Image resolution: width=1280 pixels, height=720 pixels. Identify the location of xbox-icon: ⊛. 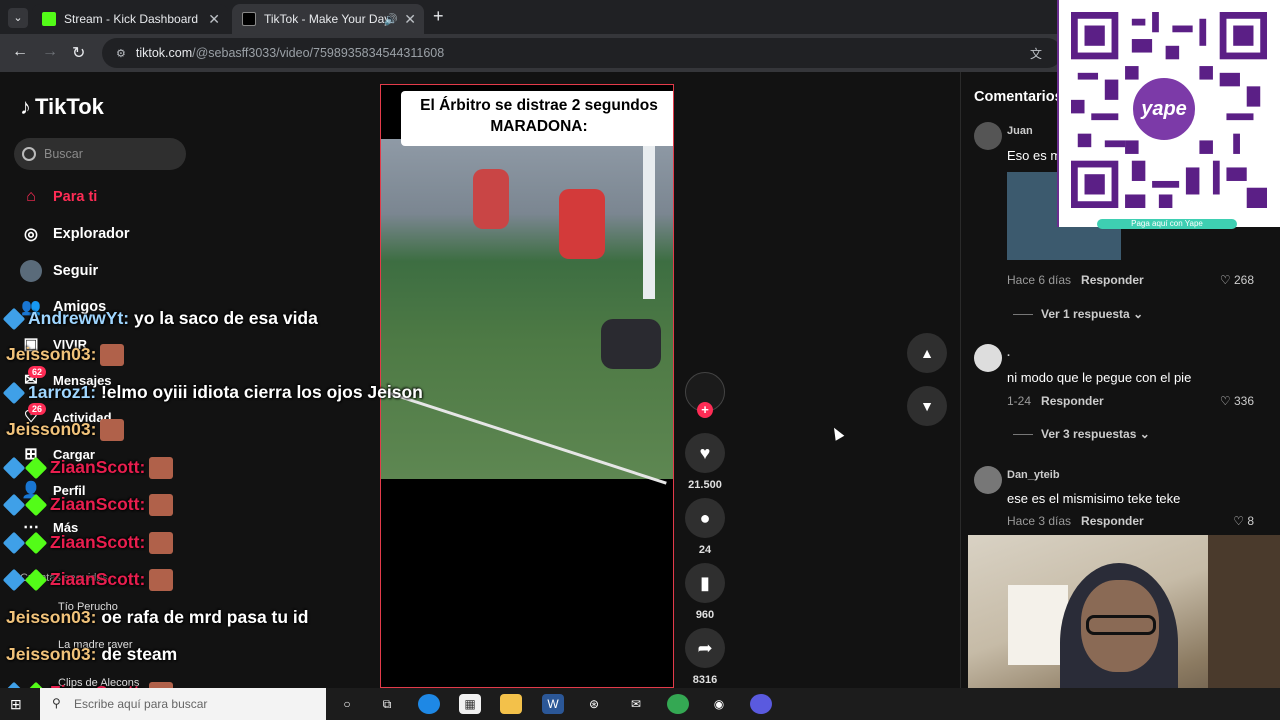
(594, 704).